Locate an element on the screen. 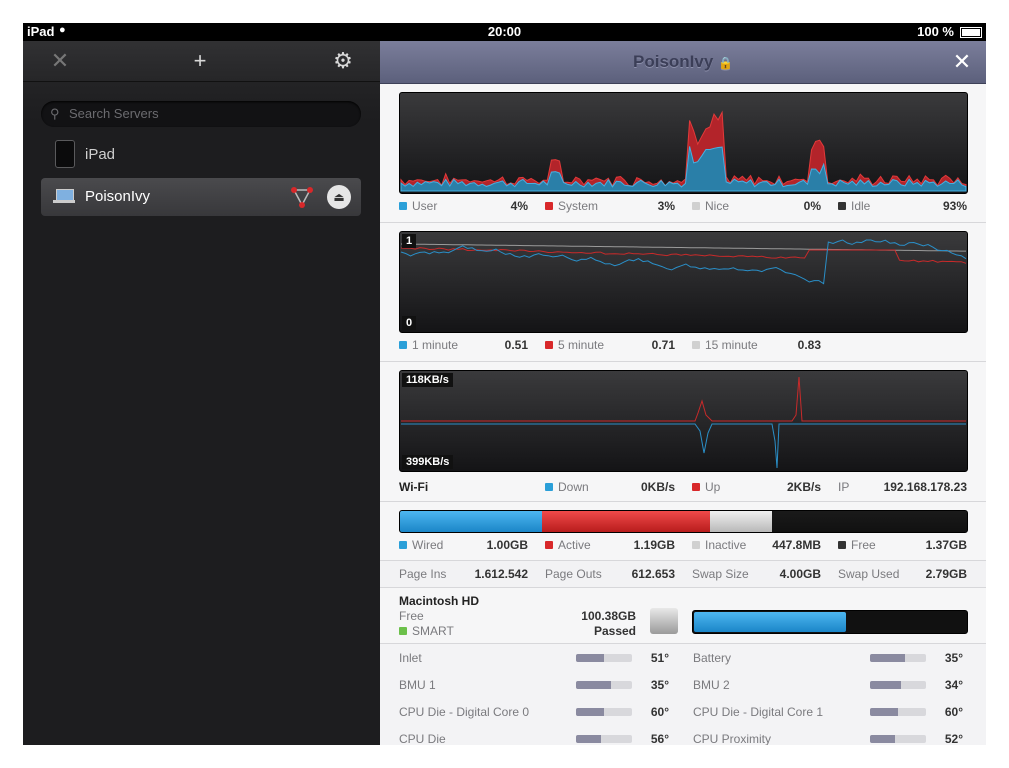 This screenshot has height=768, width=1009. lock-icon: 🔒 is located at coordinates (725, 63).